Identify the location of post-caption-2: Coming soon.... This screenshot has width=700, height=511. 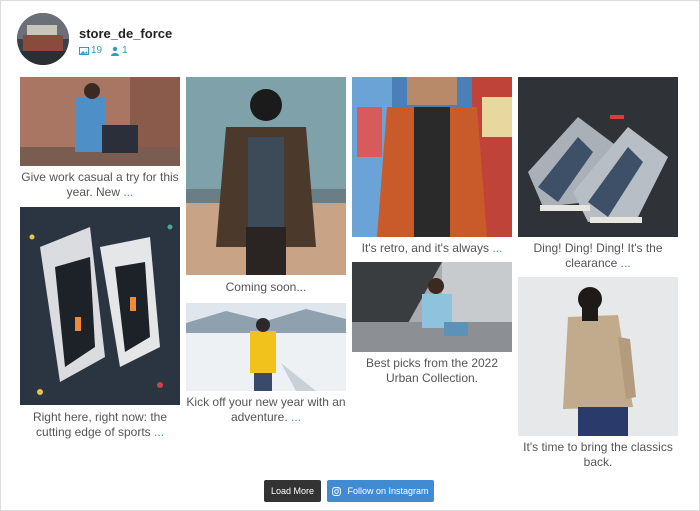
(266, 287).